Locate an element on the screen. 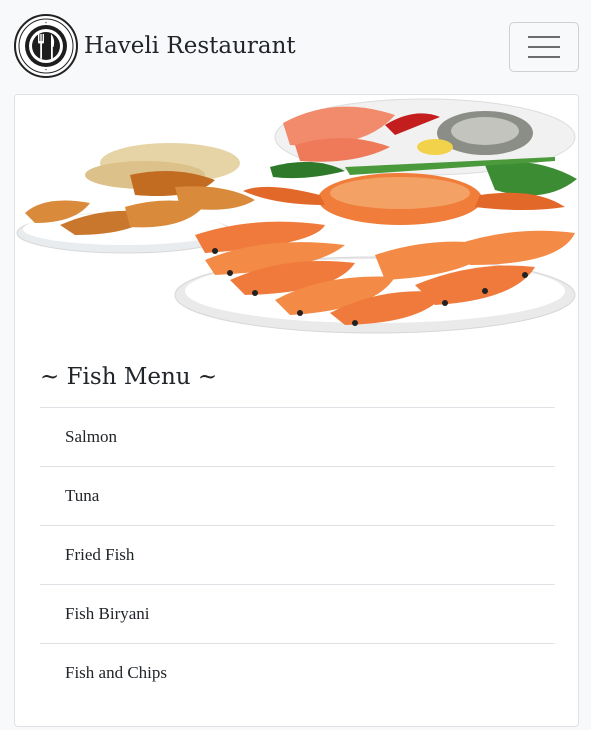 The height and width of the screenshot is (730, 591). navbar-toggler-button is located at coordinates (544, 47).